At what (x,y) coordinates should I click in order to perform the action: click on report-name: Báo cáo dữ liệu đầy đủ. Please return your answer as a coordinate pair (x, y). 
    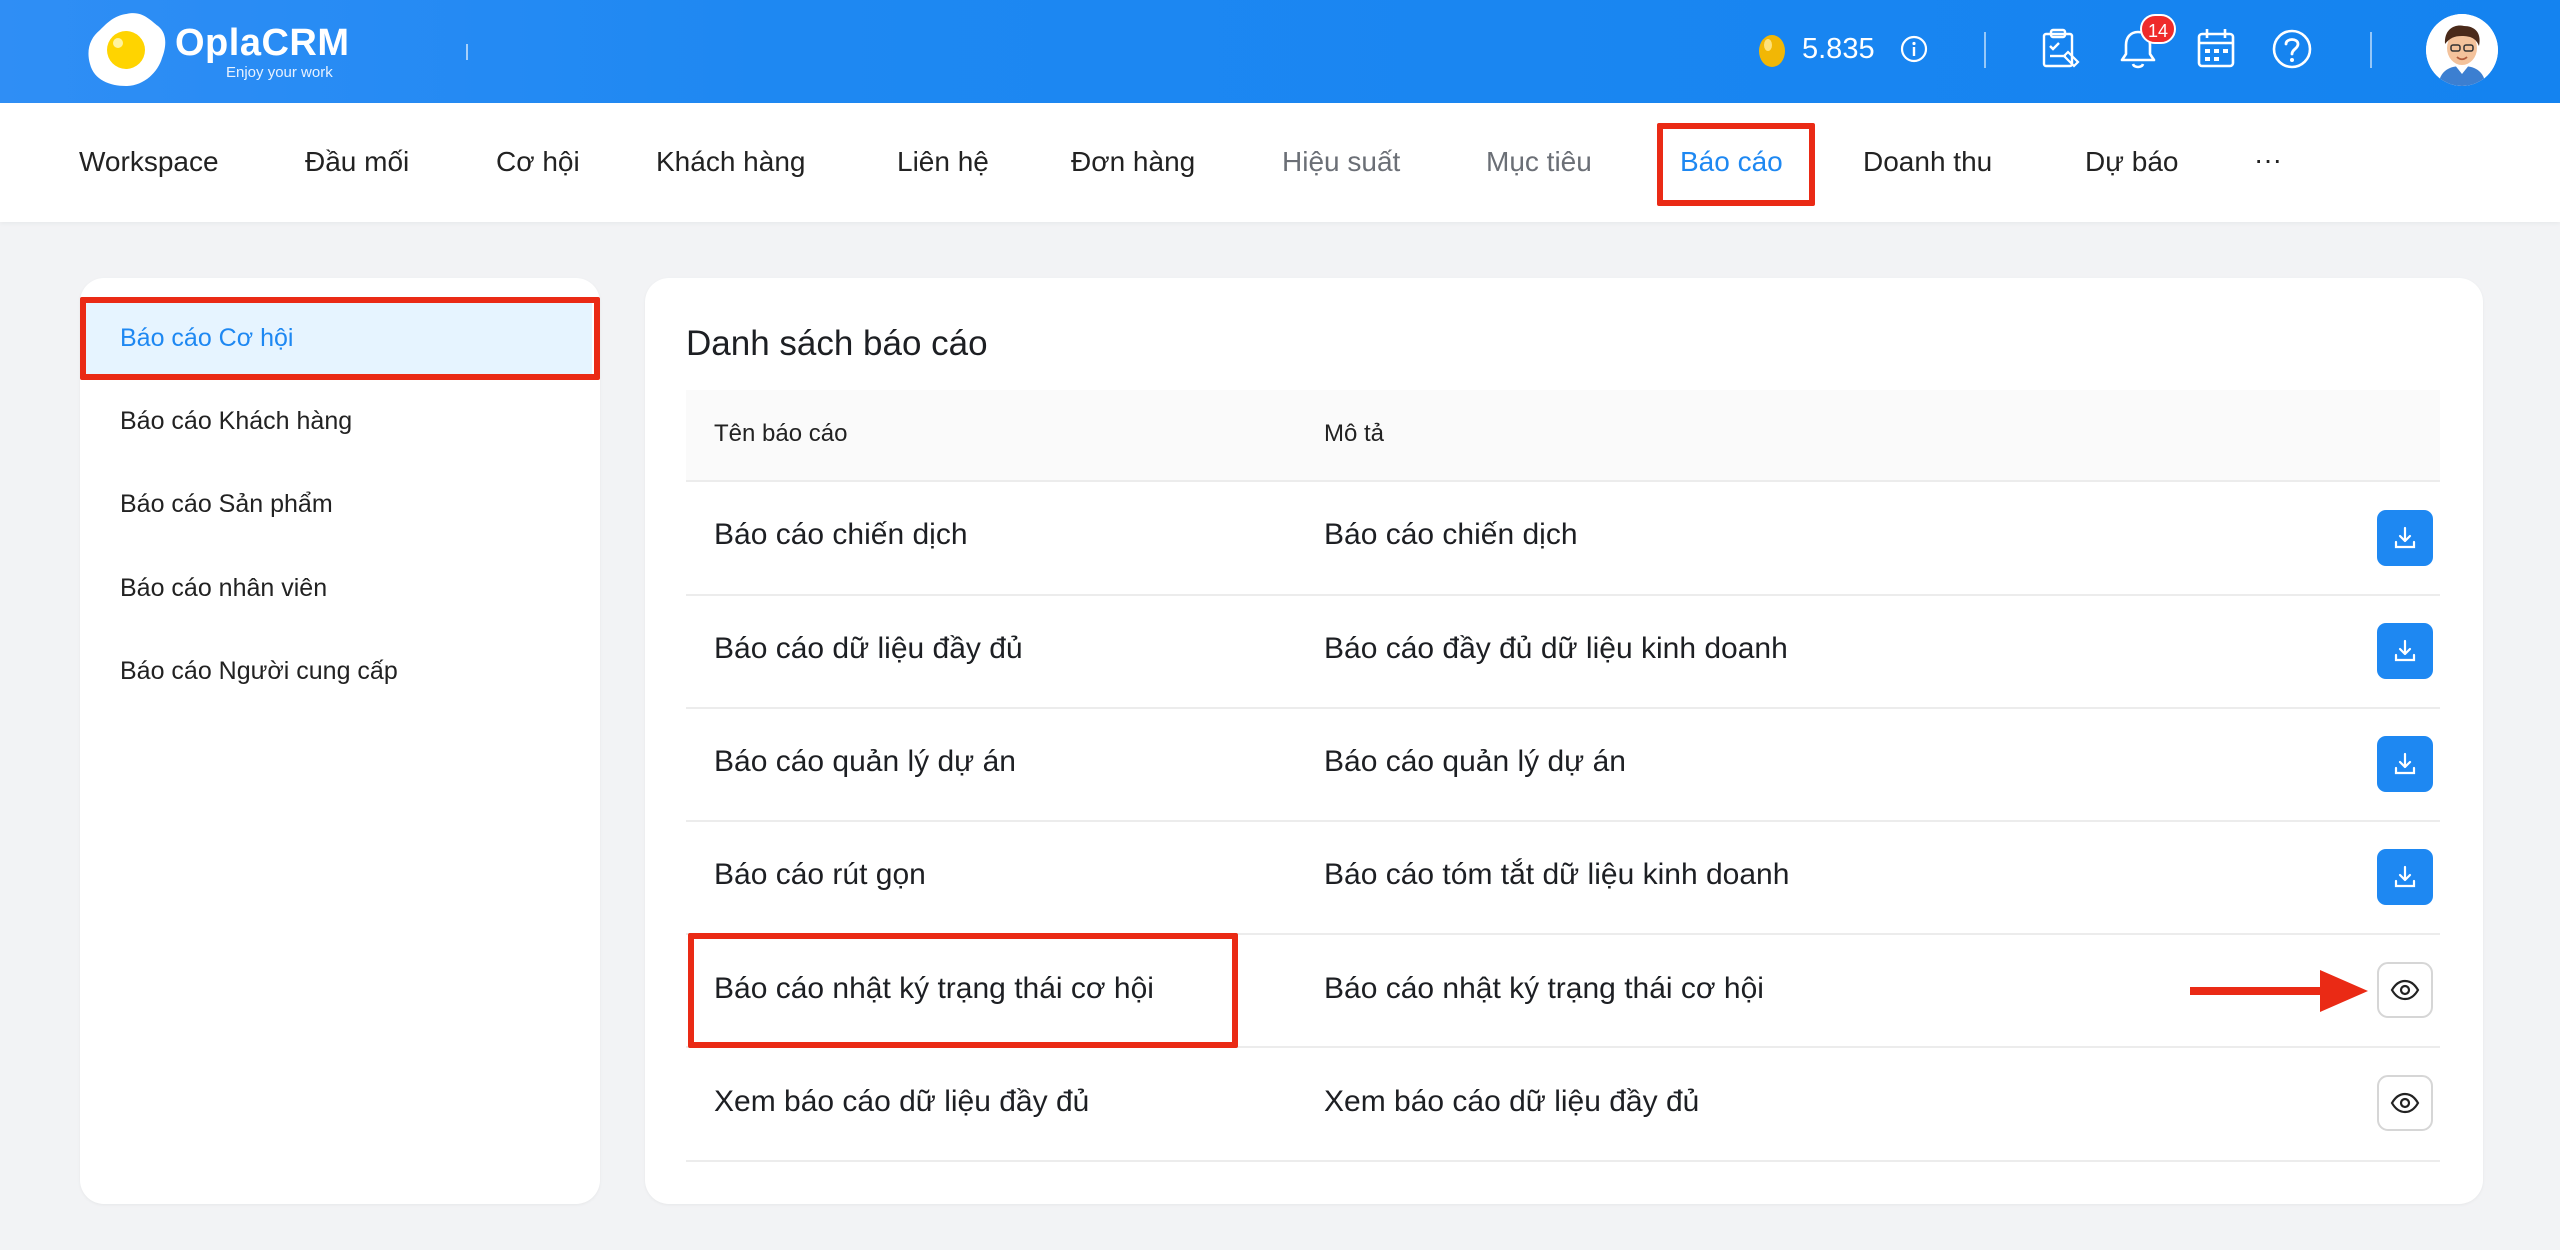
    Looking at the image, I should click on (868, 649).